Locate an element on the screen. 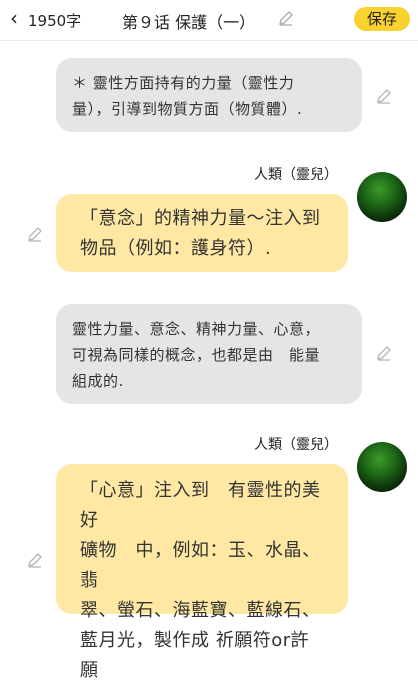 The width and height of the screenshot is (418, 686). speech-line: 翠、螢石、海藍寶、藍線石、 is located at coordinates (200, 610).